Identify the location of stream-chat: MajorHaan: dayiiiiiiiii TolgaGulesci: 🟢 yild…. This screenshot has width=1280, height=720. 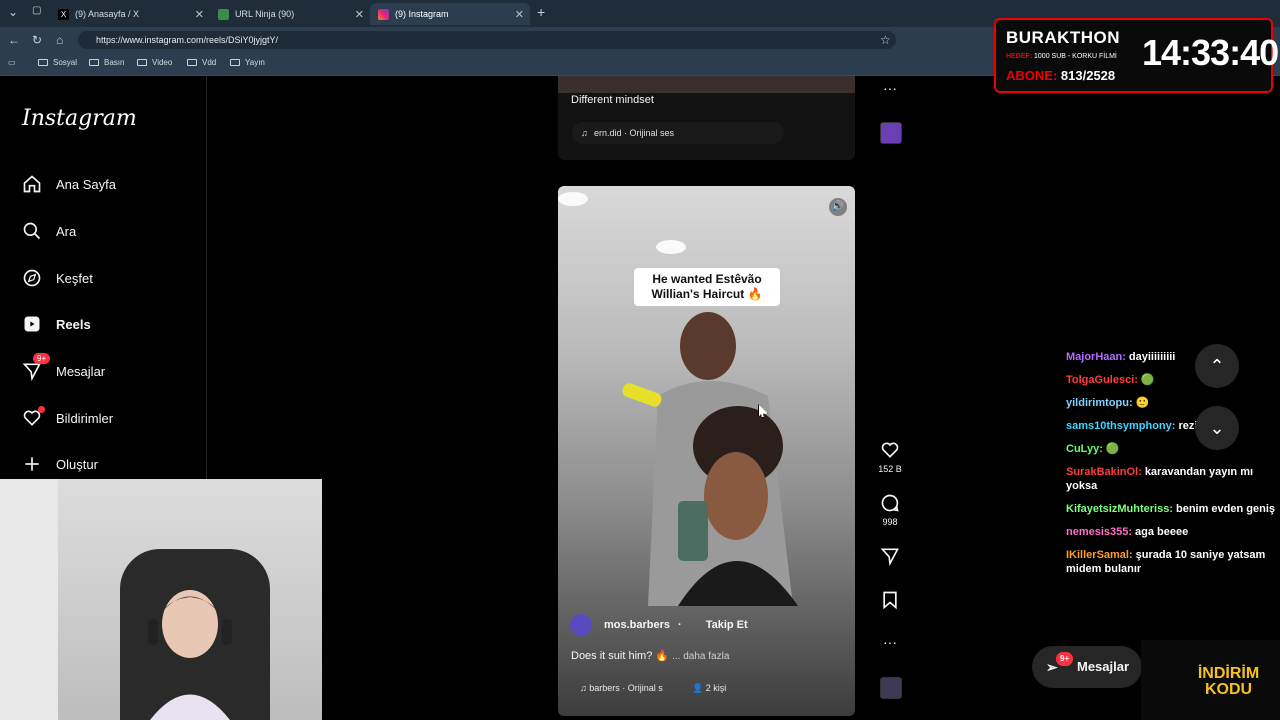
(1171, 467).